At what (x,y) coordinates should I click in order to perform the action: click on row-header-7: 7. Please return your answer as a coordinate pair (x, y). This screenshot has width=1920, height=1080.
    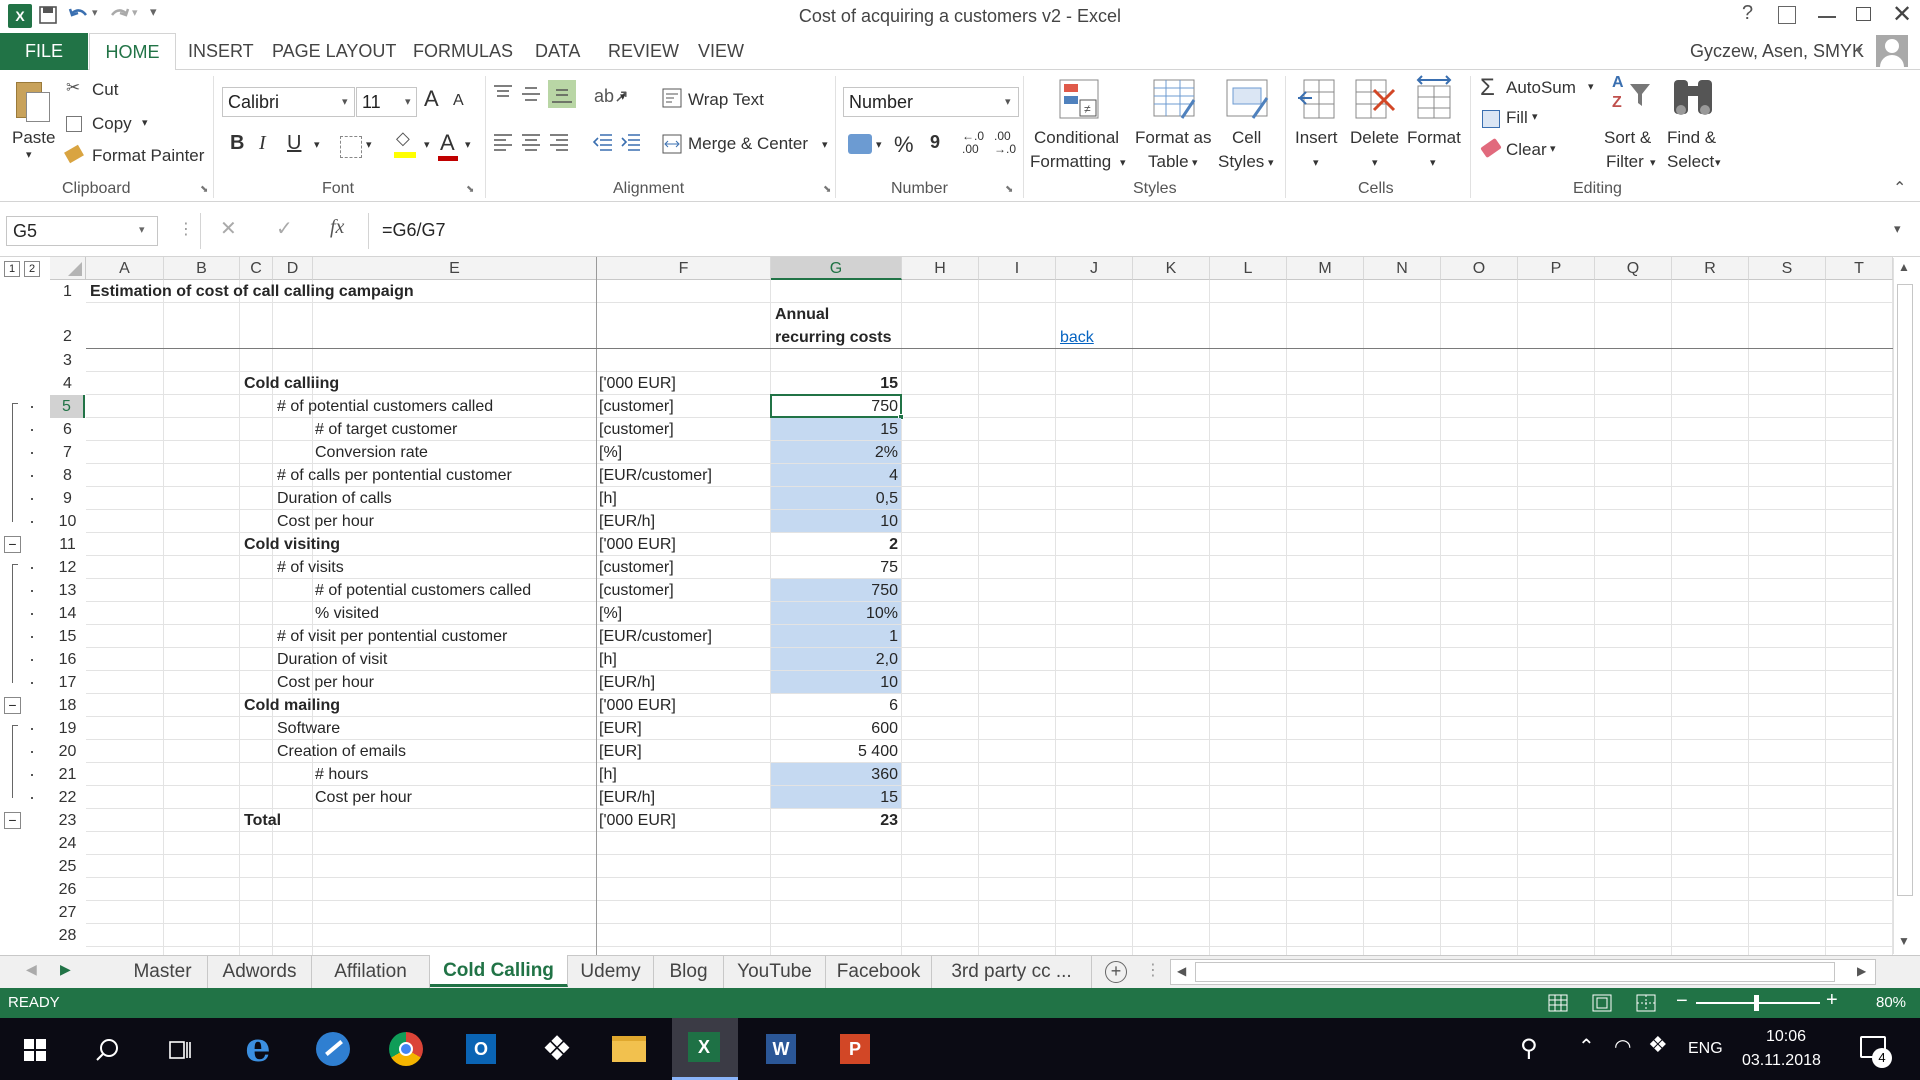
    Looking at the image, I should click on (67, 452).